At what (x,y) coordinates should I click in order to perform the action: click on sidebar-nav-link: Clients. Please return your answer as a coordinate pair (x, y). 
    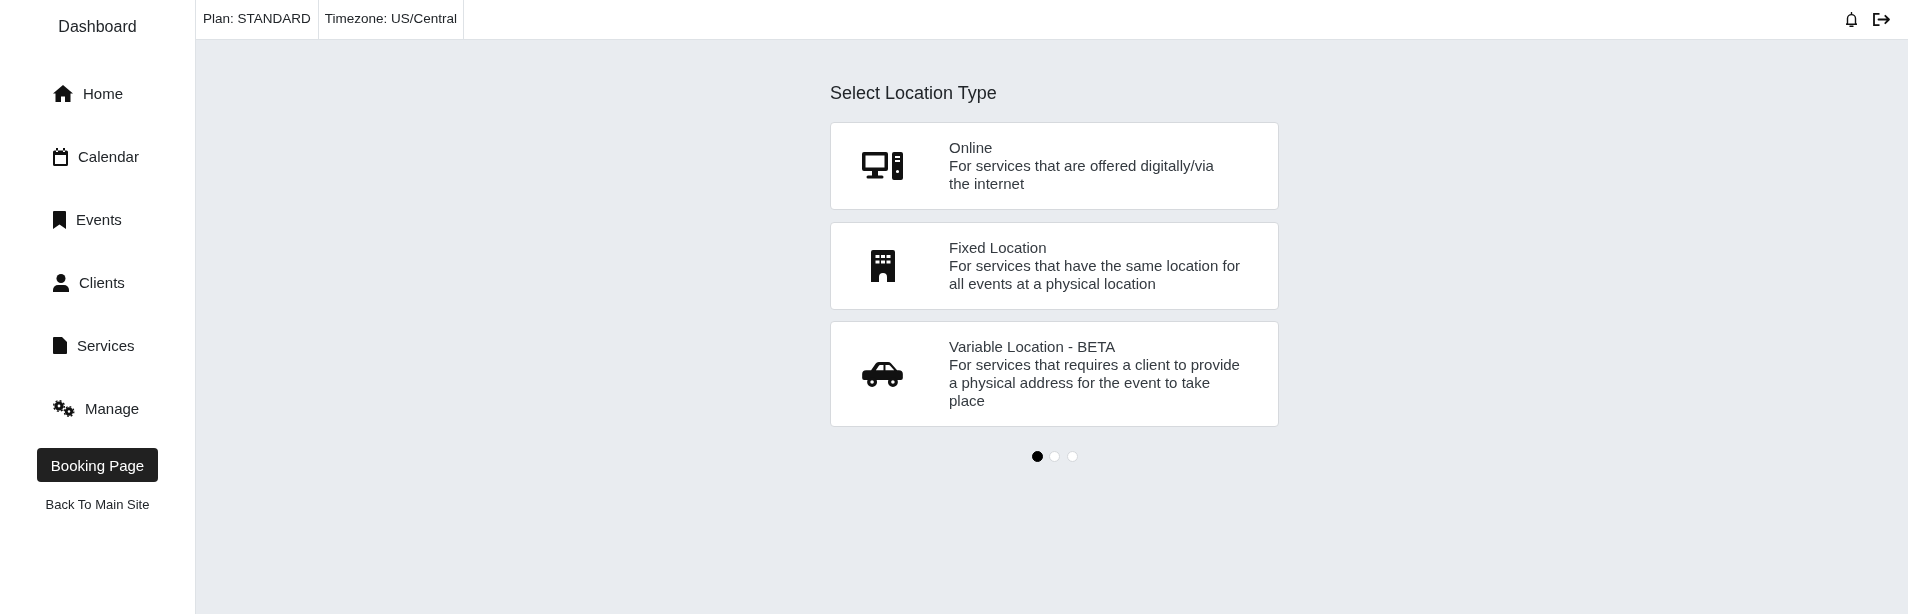
    Looking at the image, I should click on (89, 282).